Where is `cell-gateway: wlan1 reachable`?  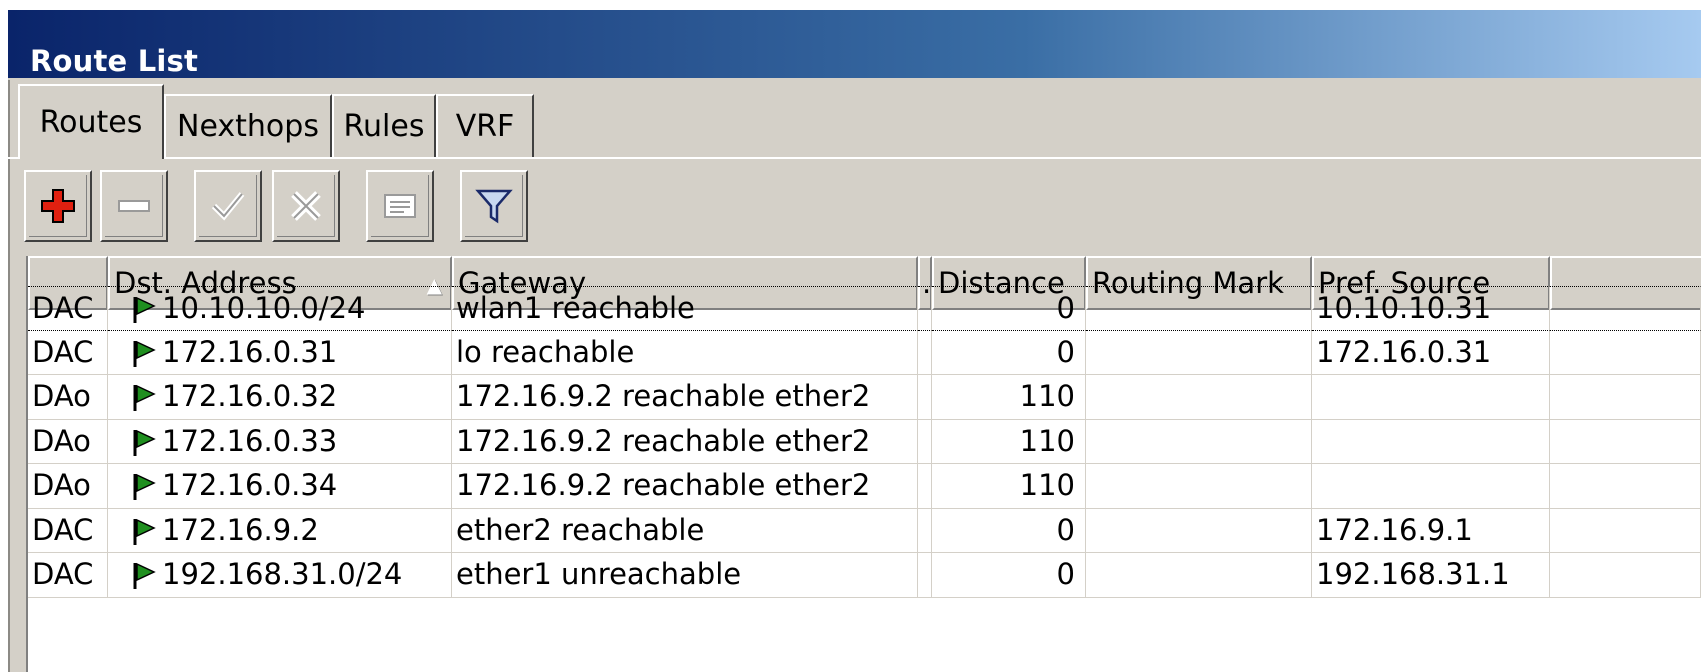 cell-gateway: wlan1 reachable is located at coordinates (685, 308).